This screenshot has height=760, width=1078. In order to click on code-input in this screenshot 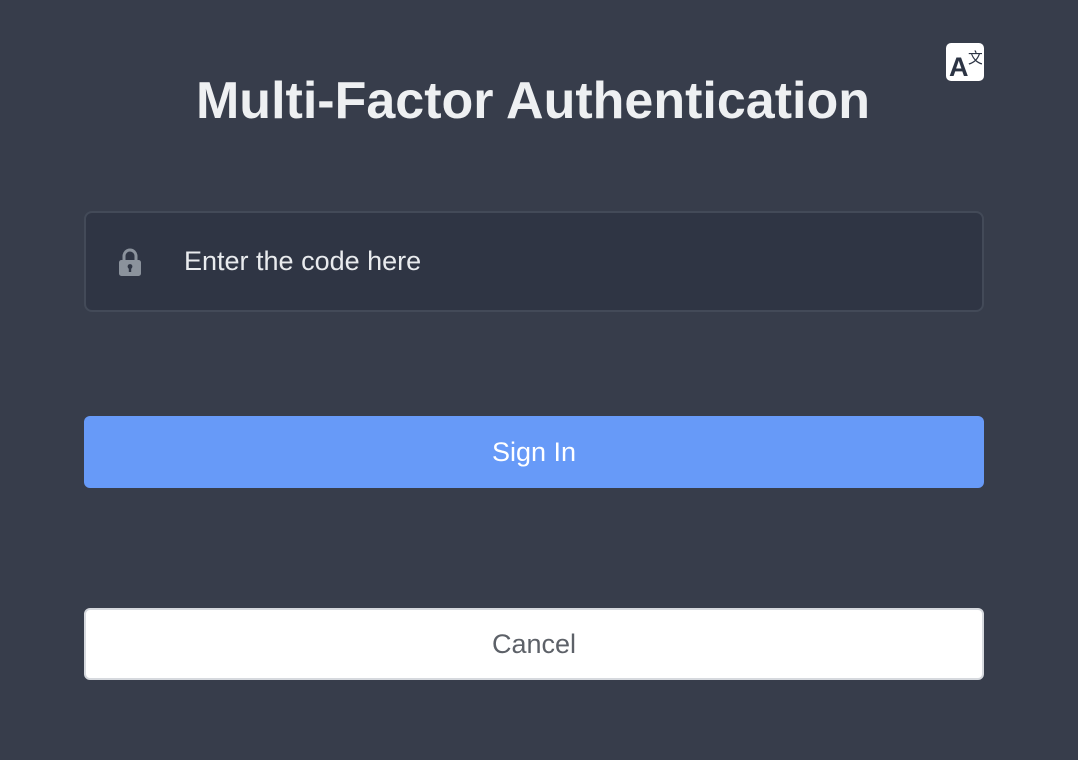, I will do `click(574, 263)`.